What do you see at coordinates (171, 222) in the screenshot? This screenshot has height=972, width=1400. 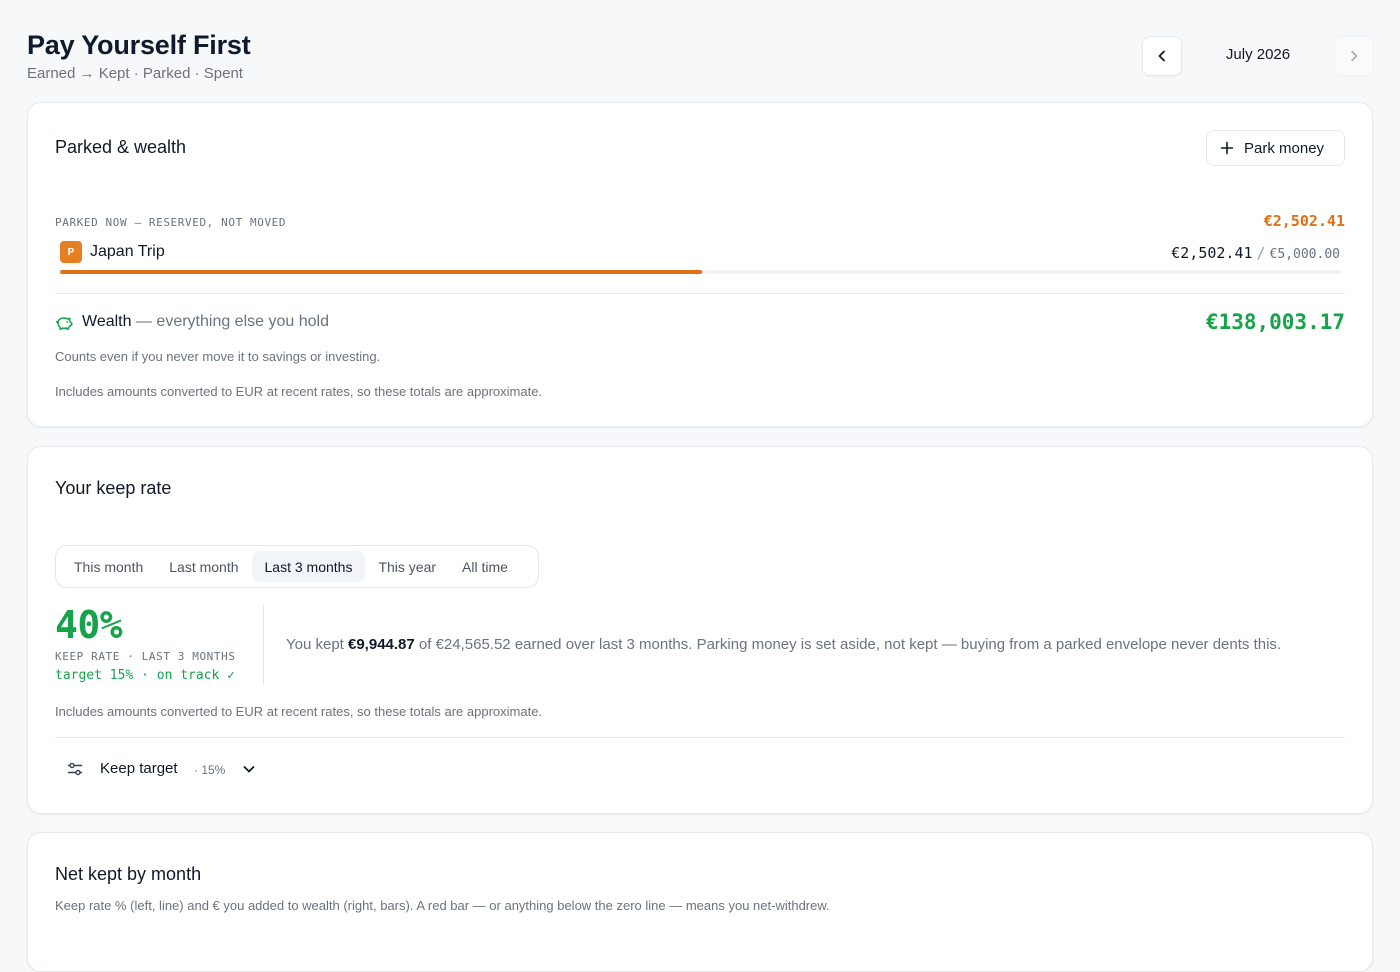 I see `parked-now-label: PARKED NOW — RESERVED, NOT MOVED` at bounding box center [171, 222].